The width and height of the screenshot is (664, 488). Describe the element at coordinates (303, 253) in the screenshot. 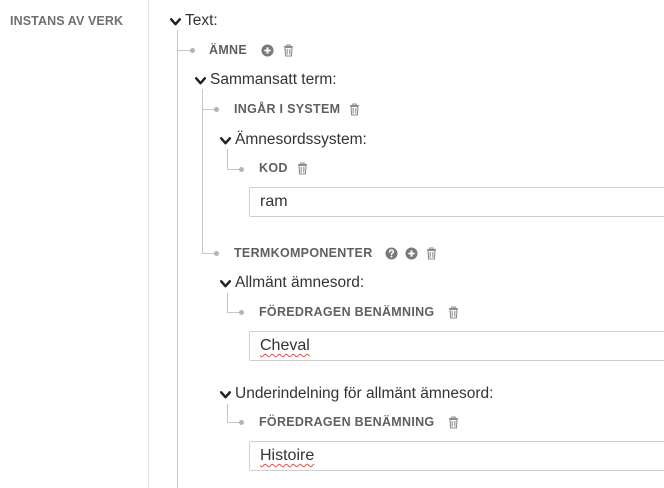

I see `property-termkomponenter-label: TERMKOMPONENTER` at that location.